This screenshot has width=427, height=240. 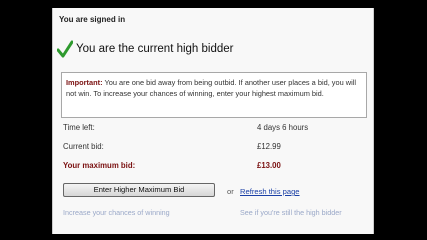 What do you see at coordinates (291, 212) in the screenshot?
I see `refresh-hint: See if you're still the high bidder` at bounding box center [291, 212].